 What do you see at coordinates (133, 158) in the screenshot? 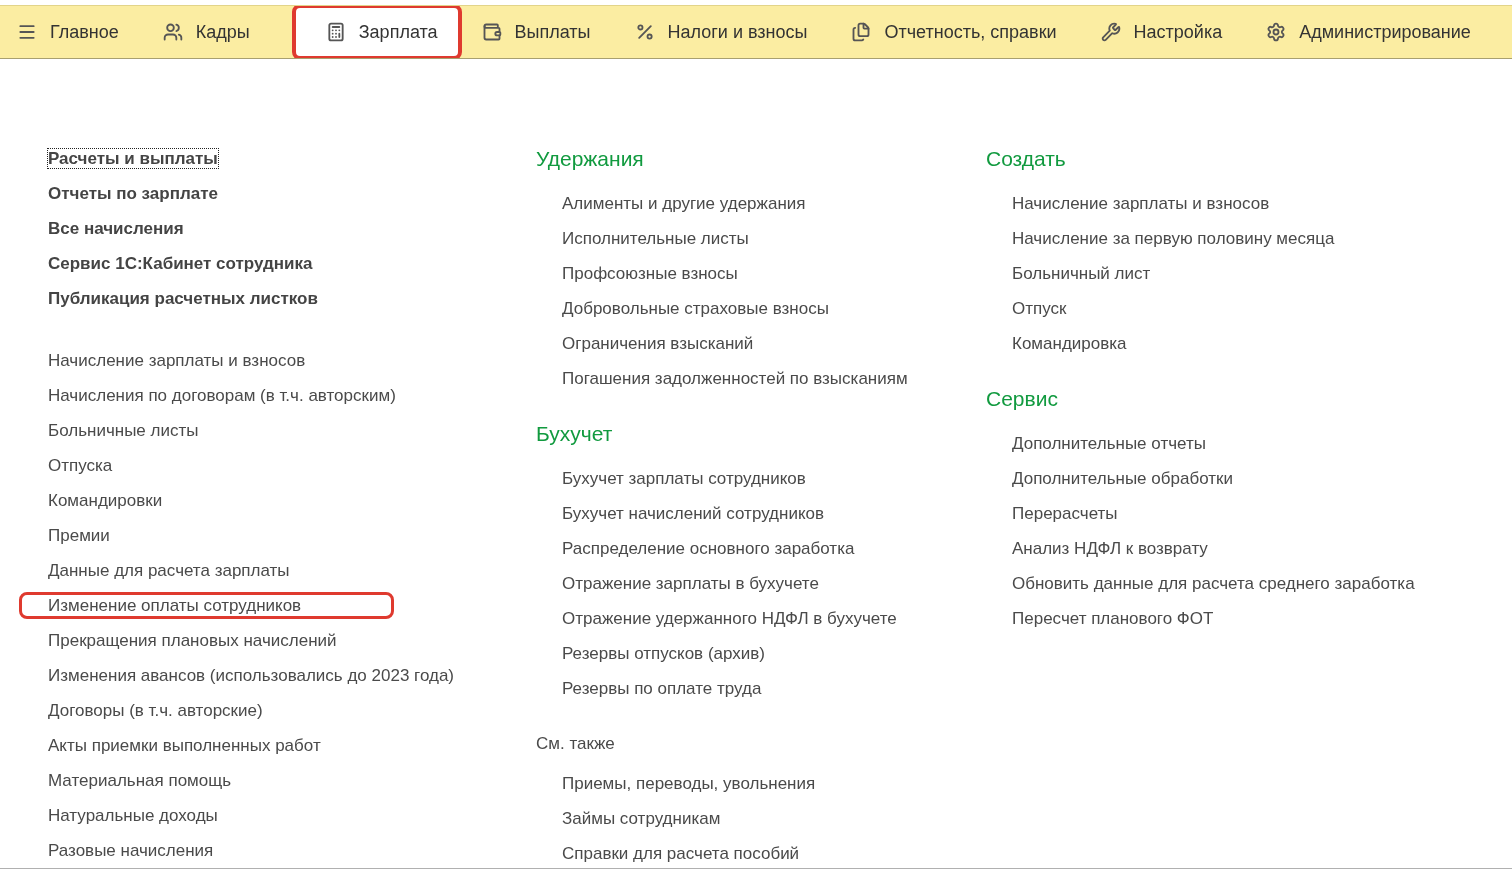
I see `main-link: Расчеты и выплаты` at bounding box center [133, 158].